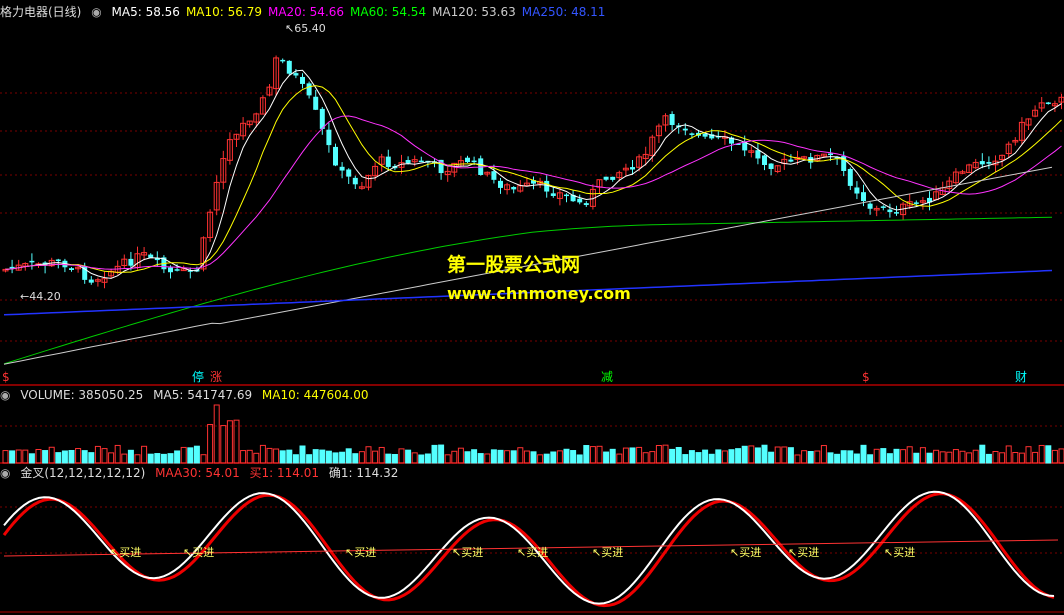  Describe the element at coordinates (40, 12) in the screenshot. I see `stock-title: 格力电器(日线)` at that location.